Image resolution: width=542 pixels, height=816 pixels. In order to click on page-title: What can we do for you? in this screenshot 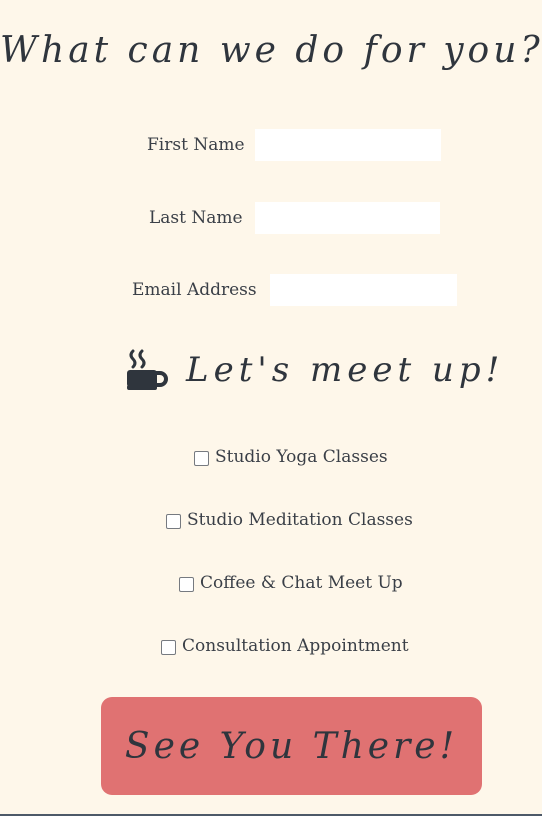, I will do `click(271, 50)`.